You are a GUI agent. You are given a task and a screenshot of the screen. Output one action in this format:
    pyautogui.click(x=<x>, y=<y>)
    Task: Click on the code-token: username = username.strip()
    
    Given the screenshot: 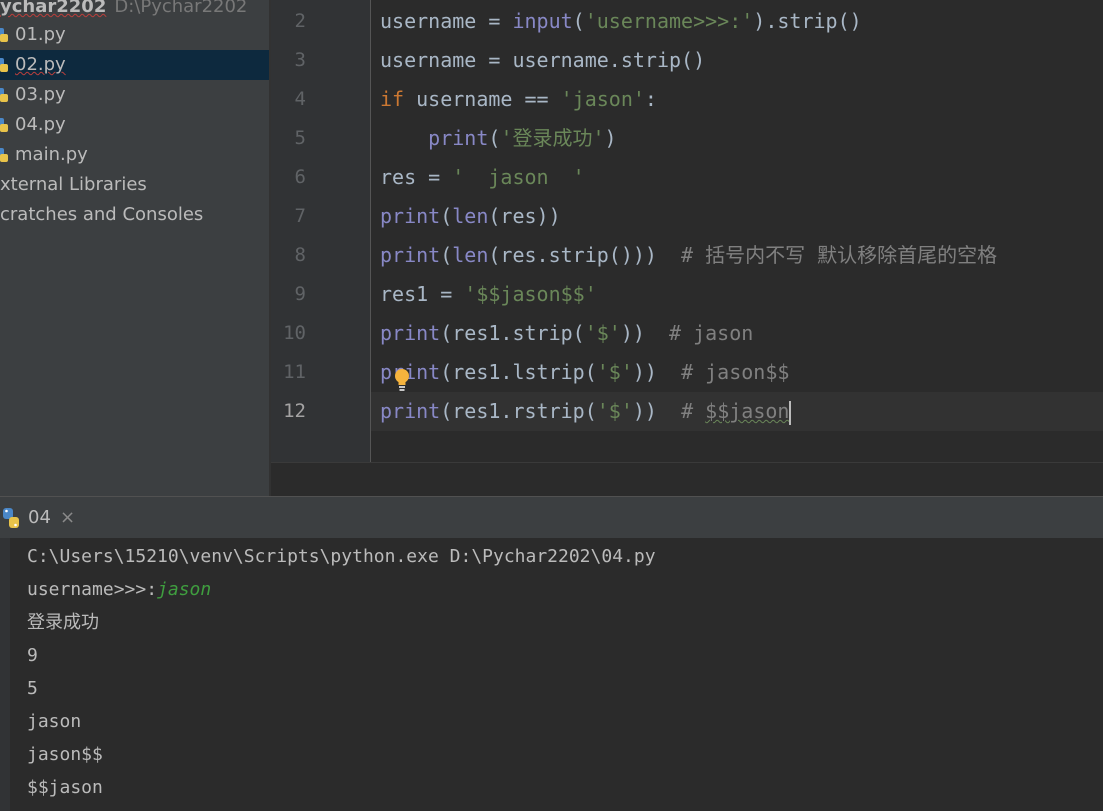 What is the action you would take?
    pyautogui.click(x=543, y=60)
    